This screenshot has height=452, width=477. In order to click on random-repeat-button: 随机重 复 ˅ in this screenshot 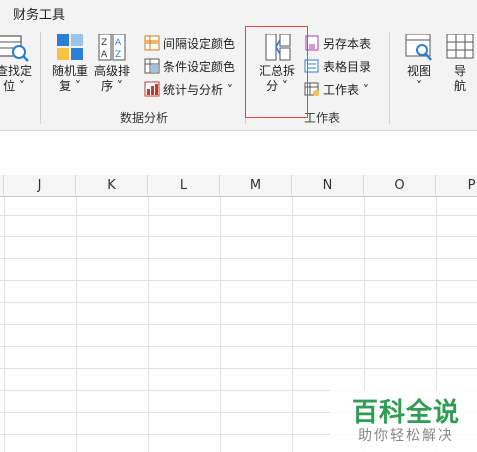, I will do `click(70, 64)`.